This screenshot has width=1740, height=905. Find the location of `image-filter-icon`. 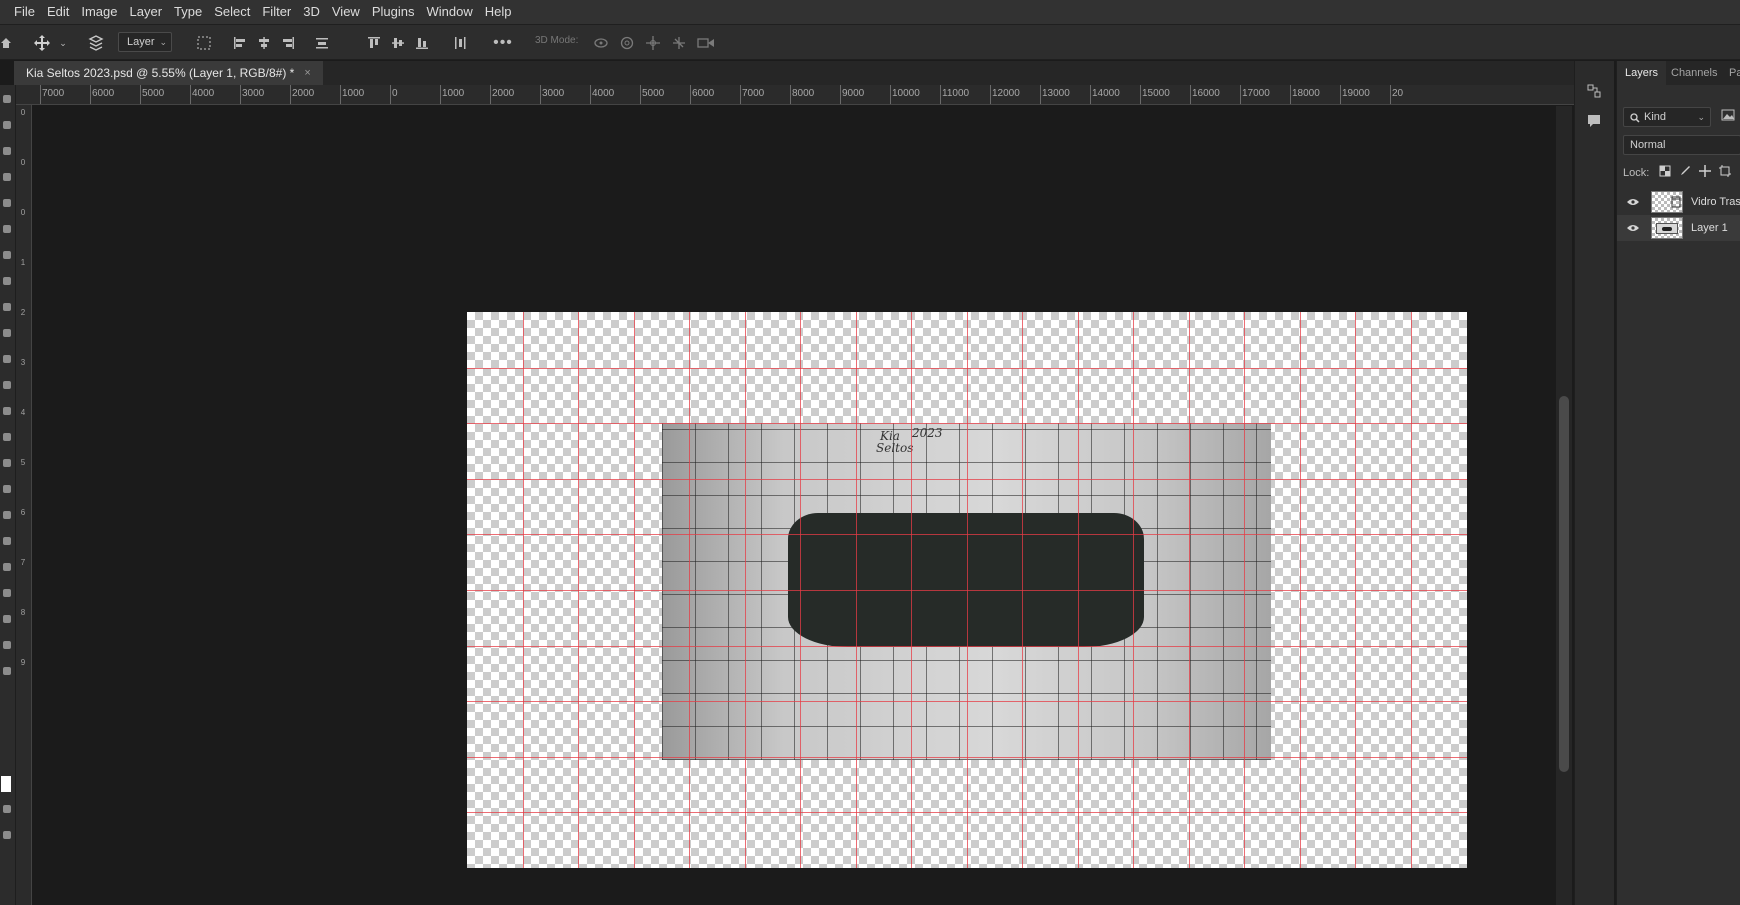

image-filter-icon is located at coordinates (1728, 116).